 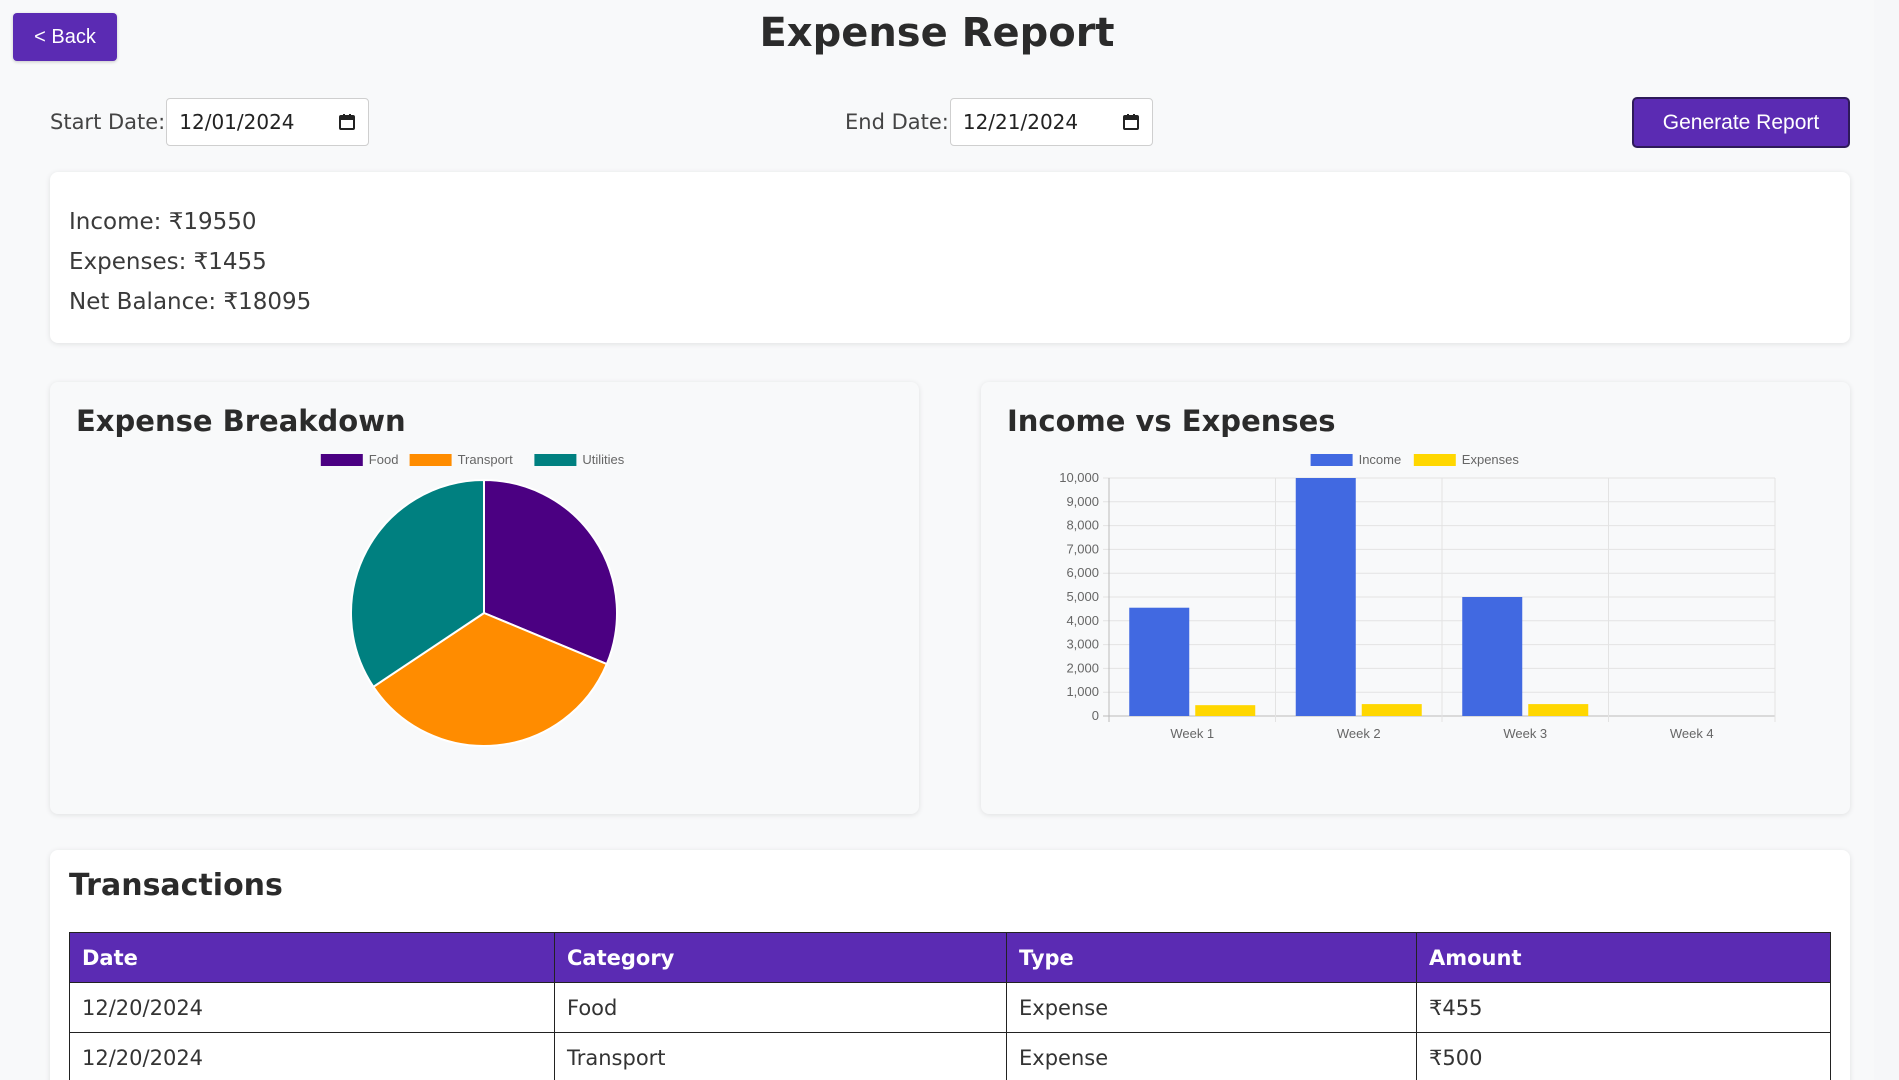 What do you see at coordinates (1623, 957) in the screenshot?
I see `column-header-amount: Amount` at bounding box center [1623, 957].